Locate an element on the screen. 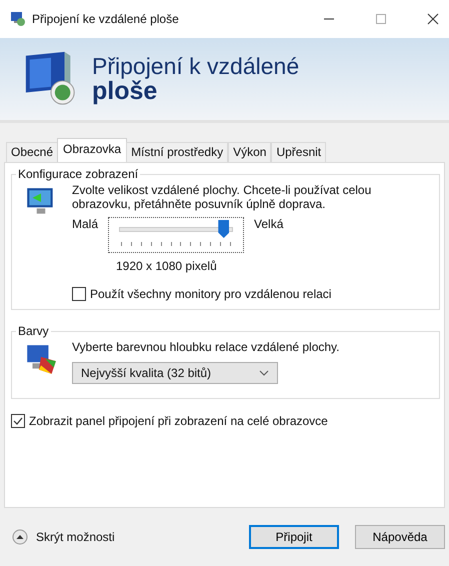 Image resolution: width=449 pixels, height=566 pixels. tab: Obecné is located at coordinates (32, 152).